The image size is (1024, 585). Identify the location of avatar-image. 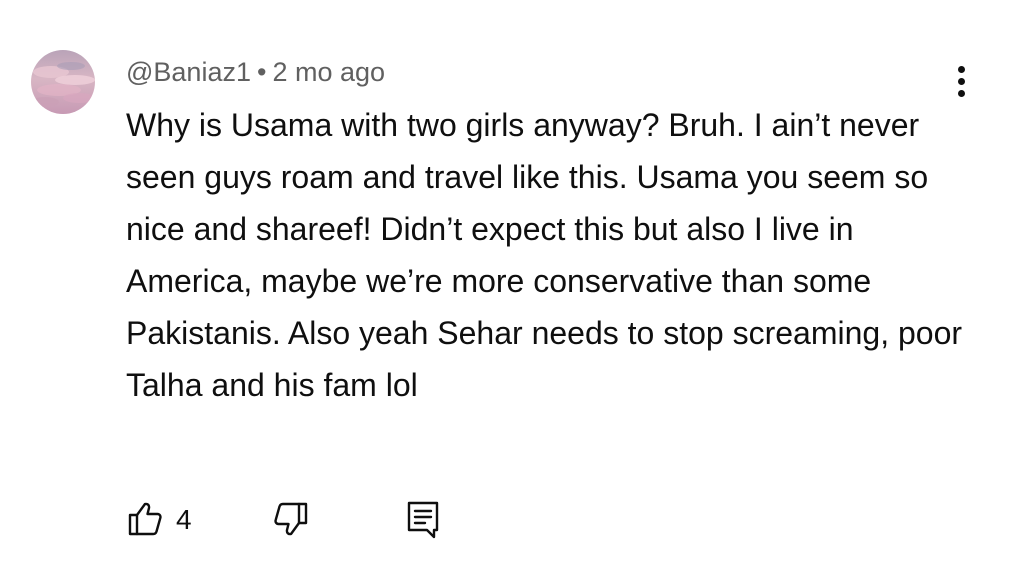
(63, 82).